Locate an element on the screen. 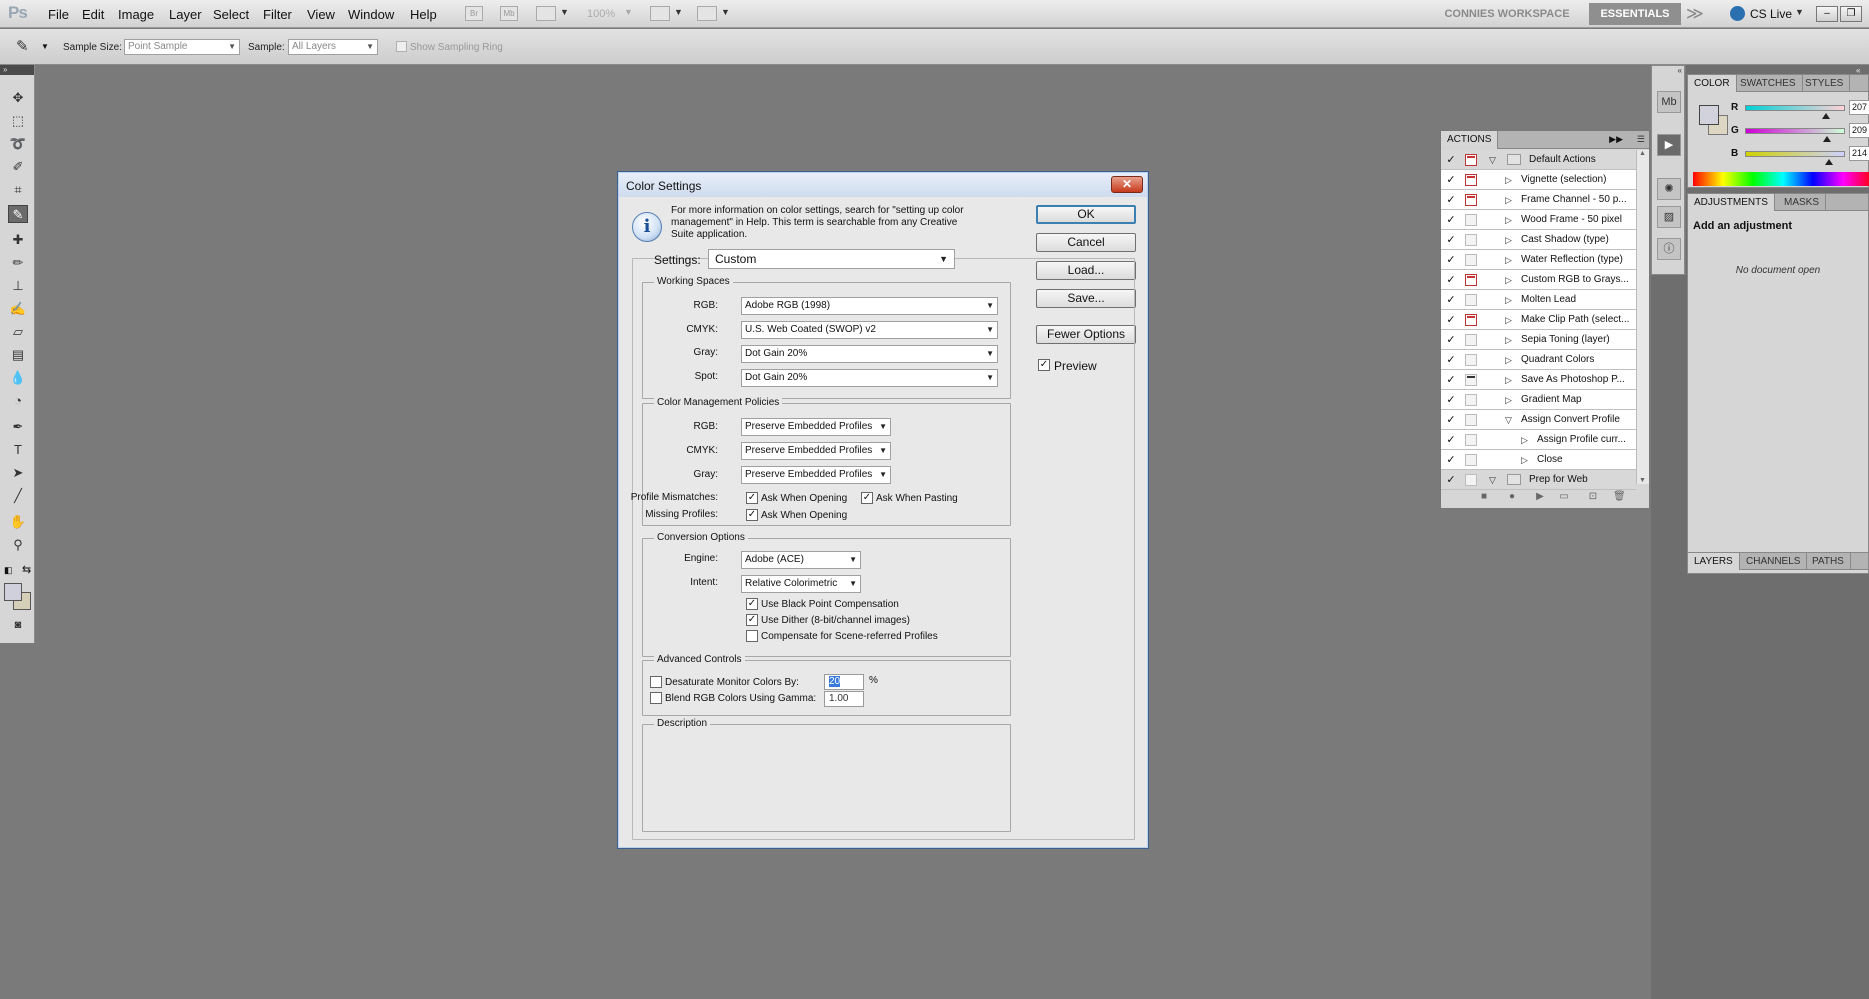 Image resolution: width=1869 pixels, height=999 pixels. tab-layers: LAYERS is located at coordinates (1714, 561).